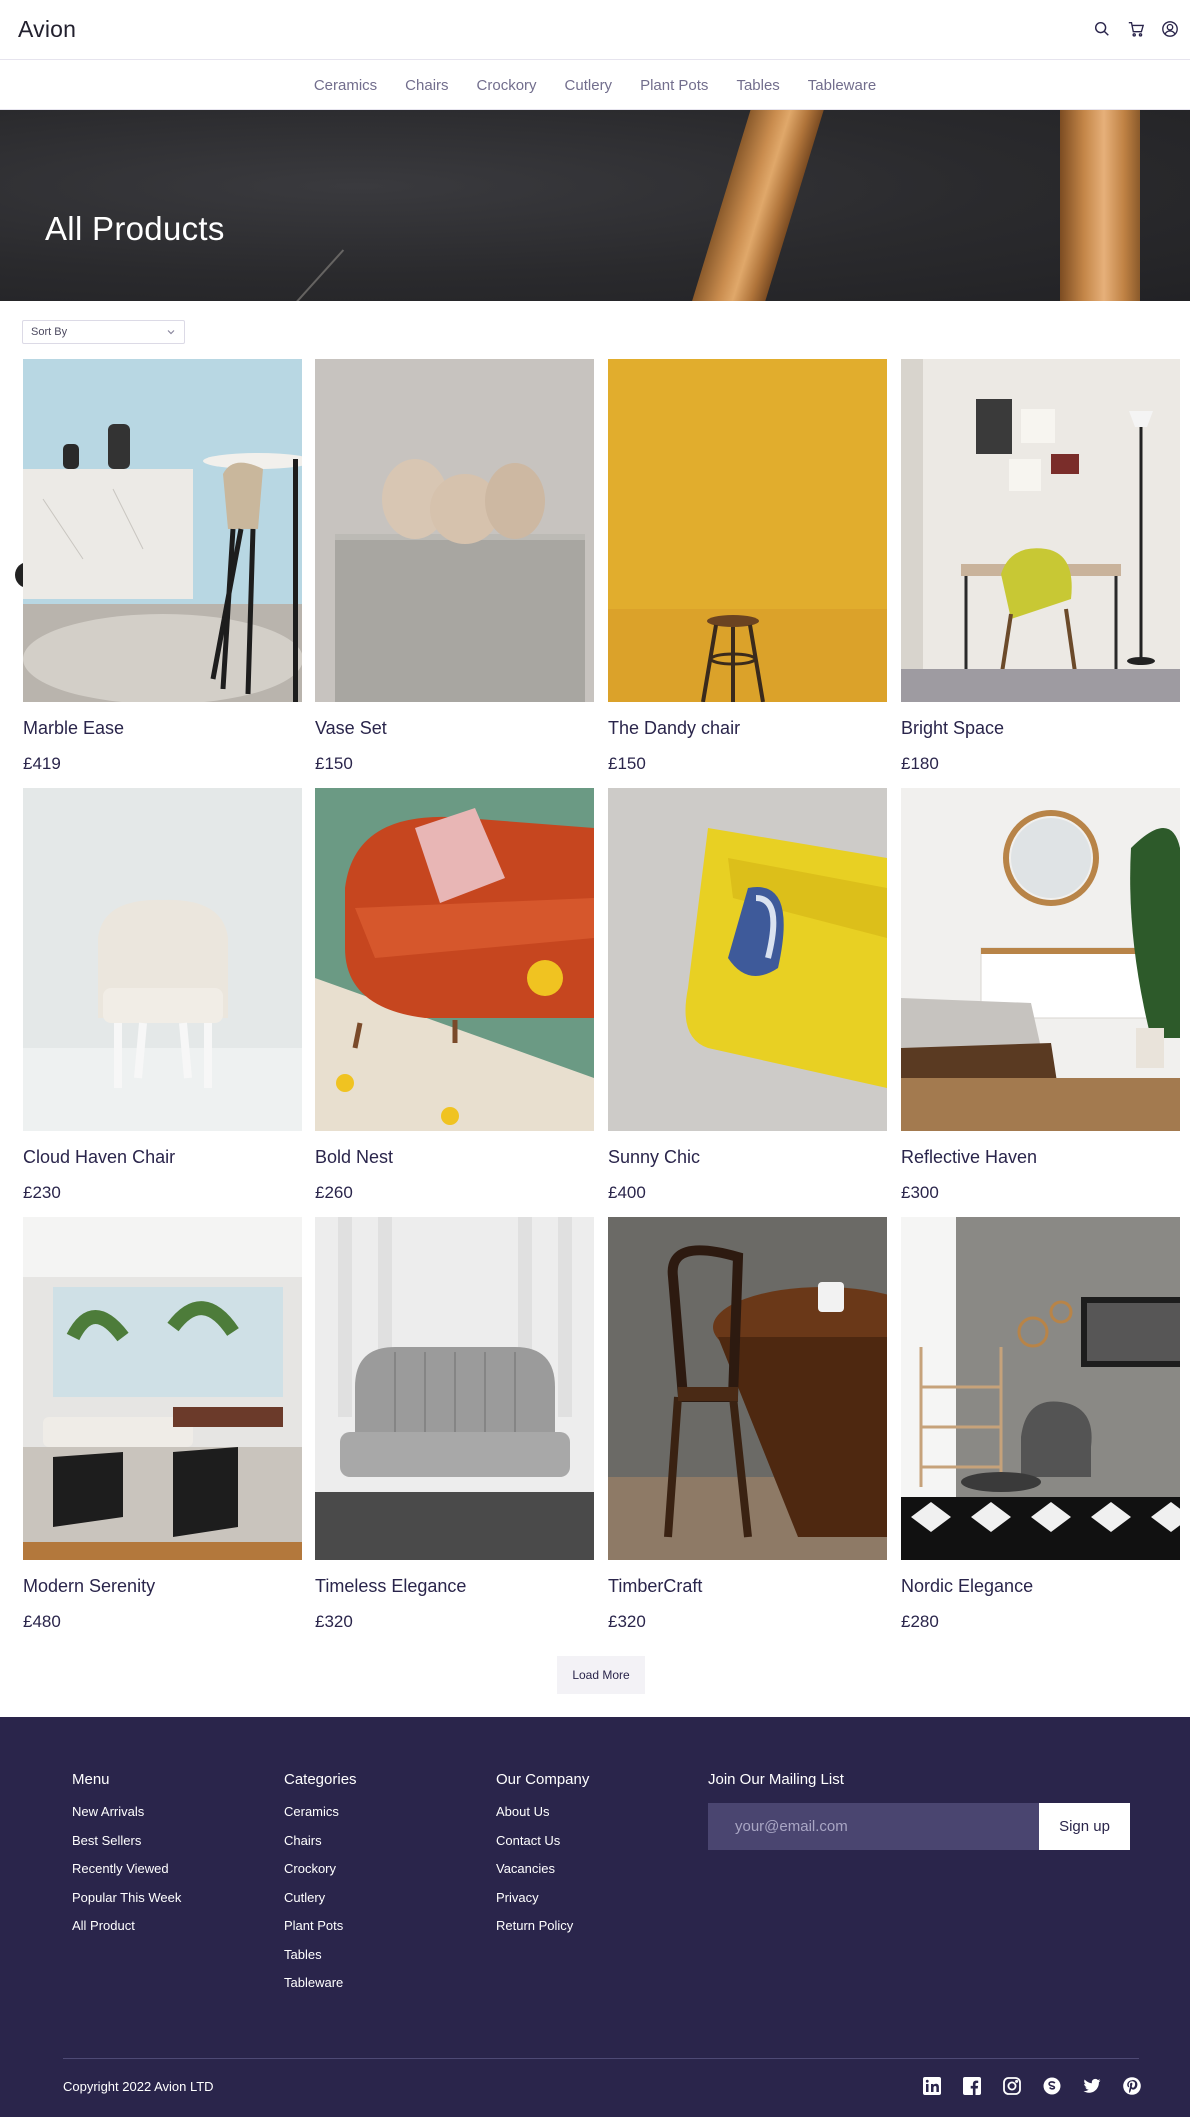 The height and width of the screenshot is (2117, 1190). Describe the element at coordinates (1102, 29) in the screenshot. I see `search-icon` at that location.